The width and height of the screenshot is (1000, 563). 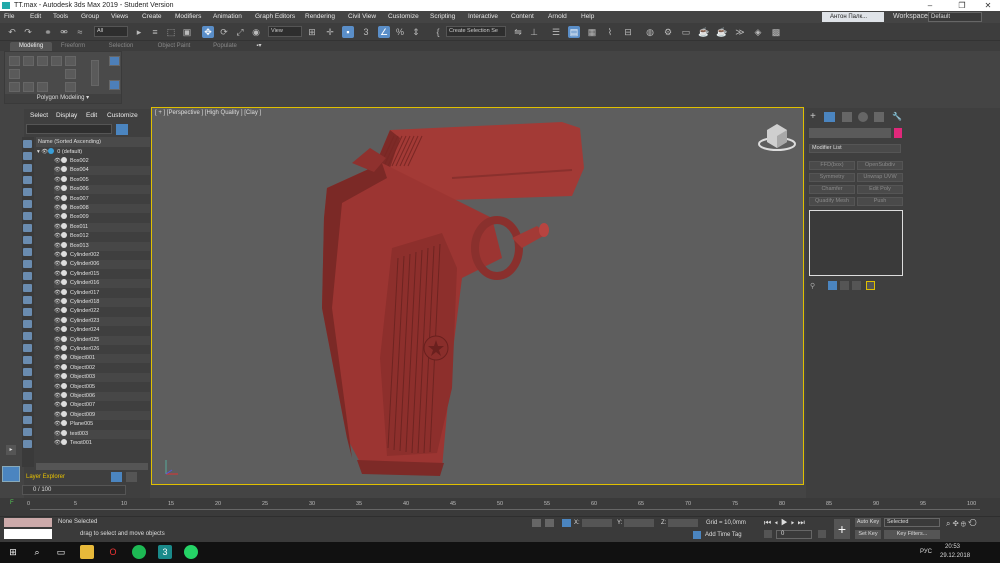 What do you see at coordinates (102, 340) in the screenshot?
I see `scene-object-row: 👁 Cylinder025` at bounding box center [102, 340].